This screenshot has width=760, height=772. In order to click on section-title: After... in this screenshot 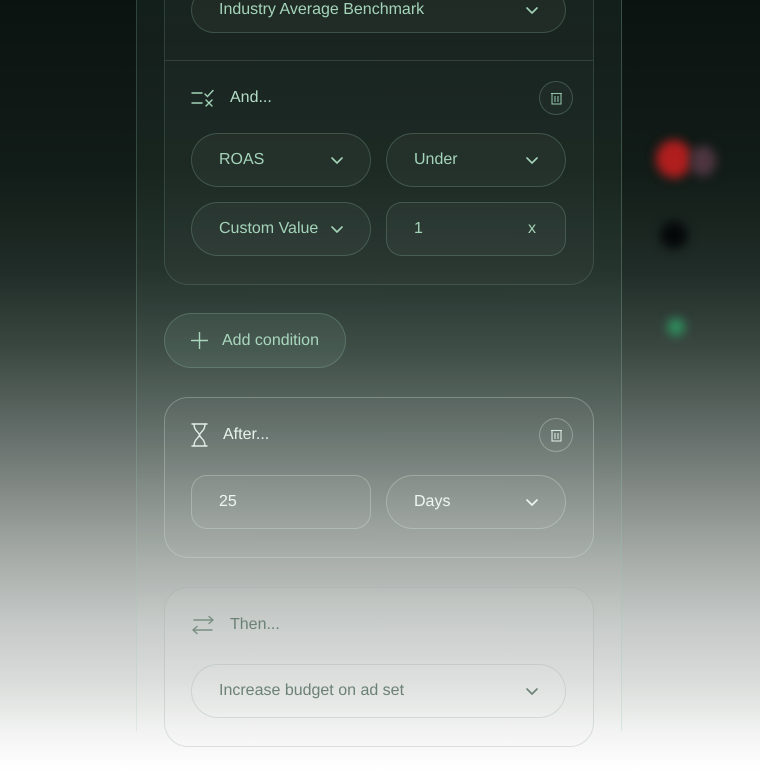, I will do `click(246, 435)`.